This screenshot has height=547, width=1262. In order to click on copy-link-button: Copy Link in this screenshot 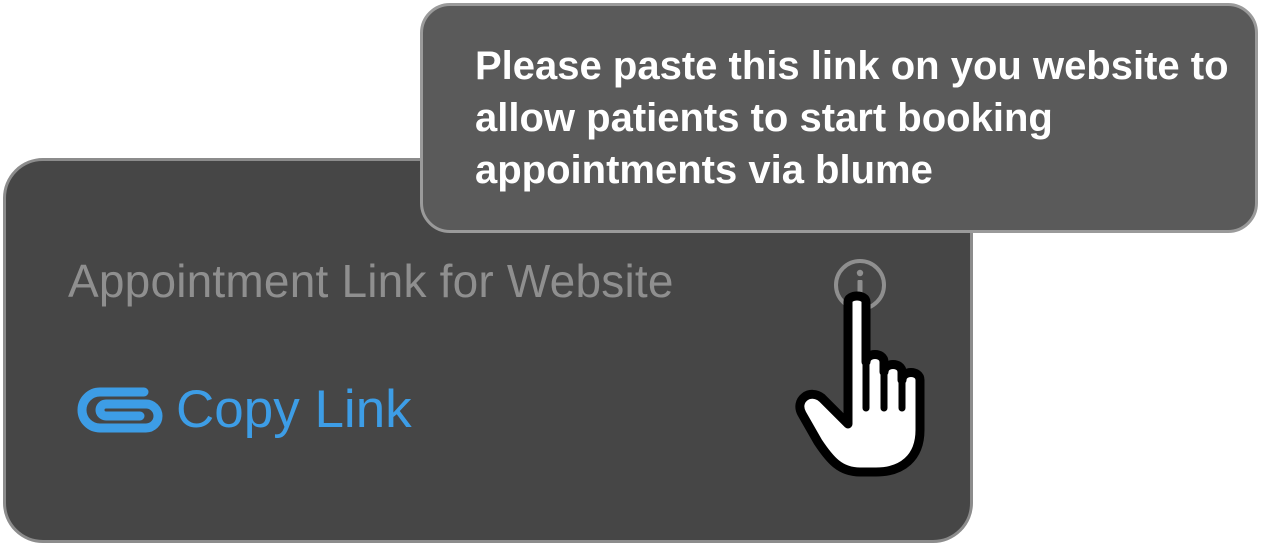, I will do `click(243, 409)`.